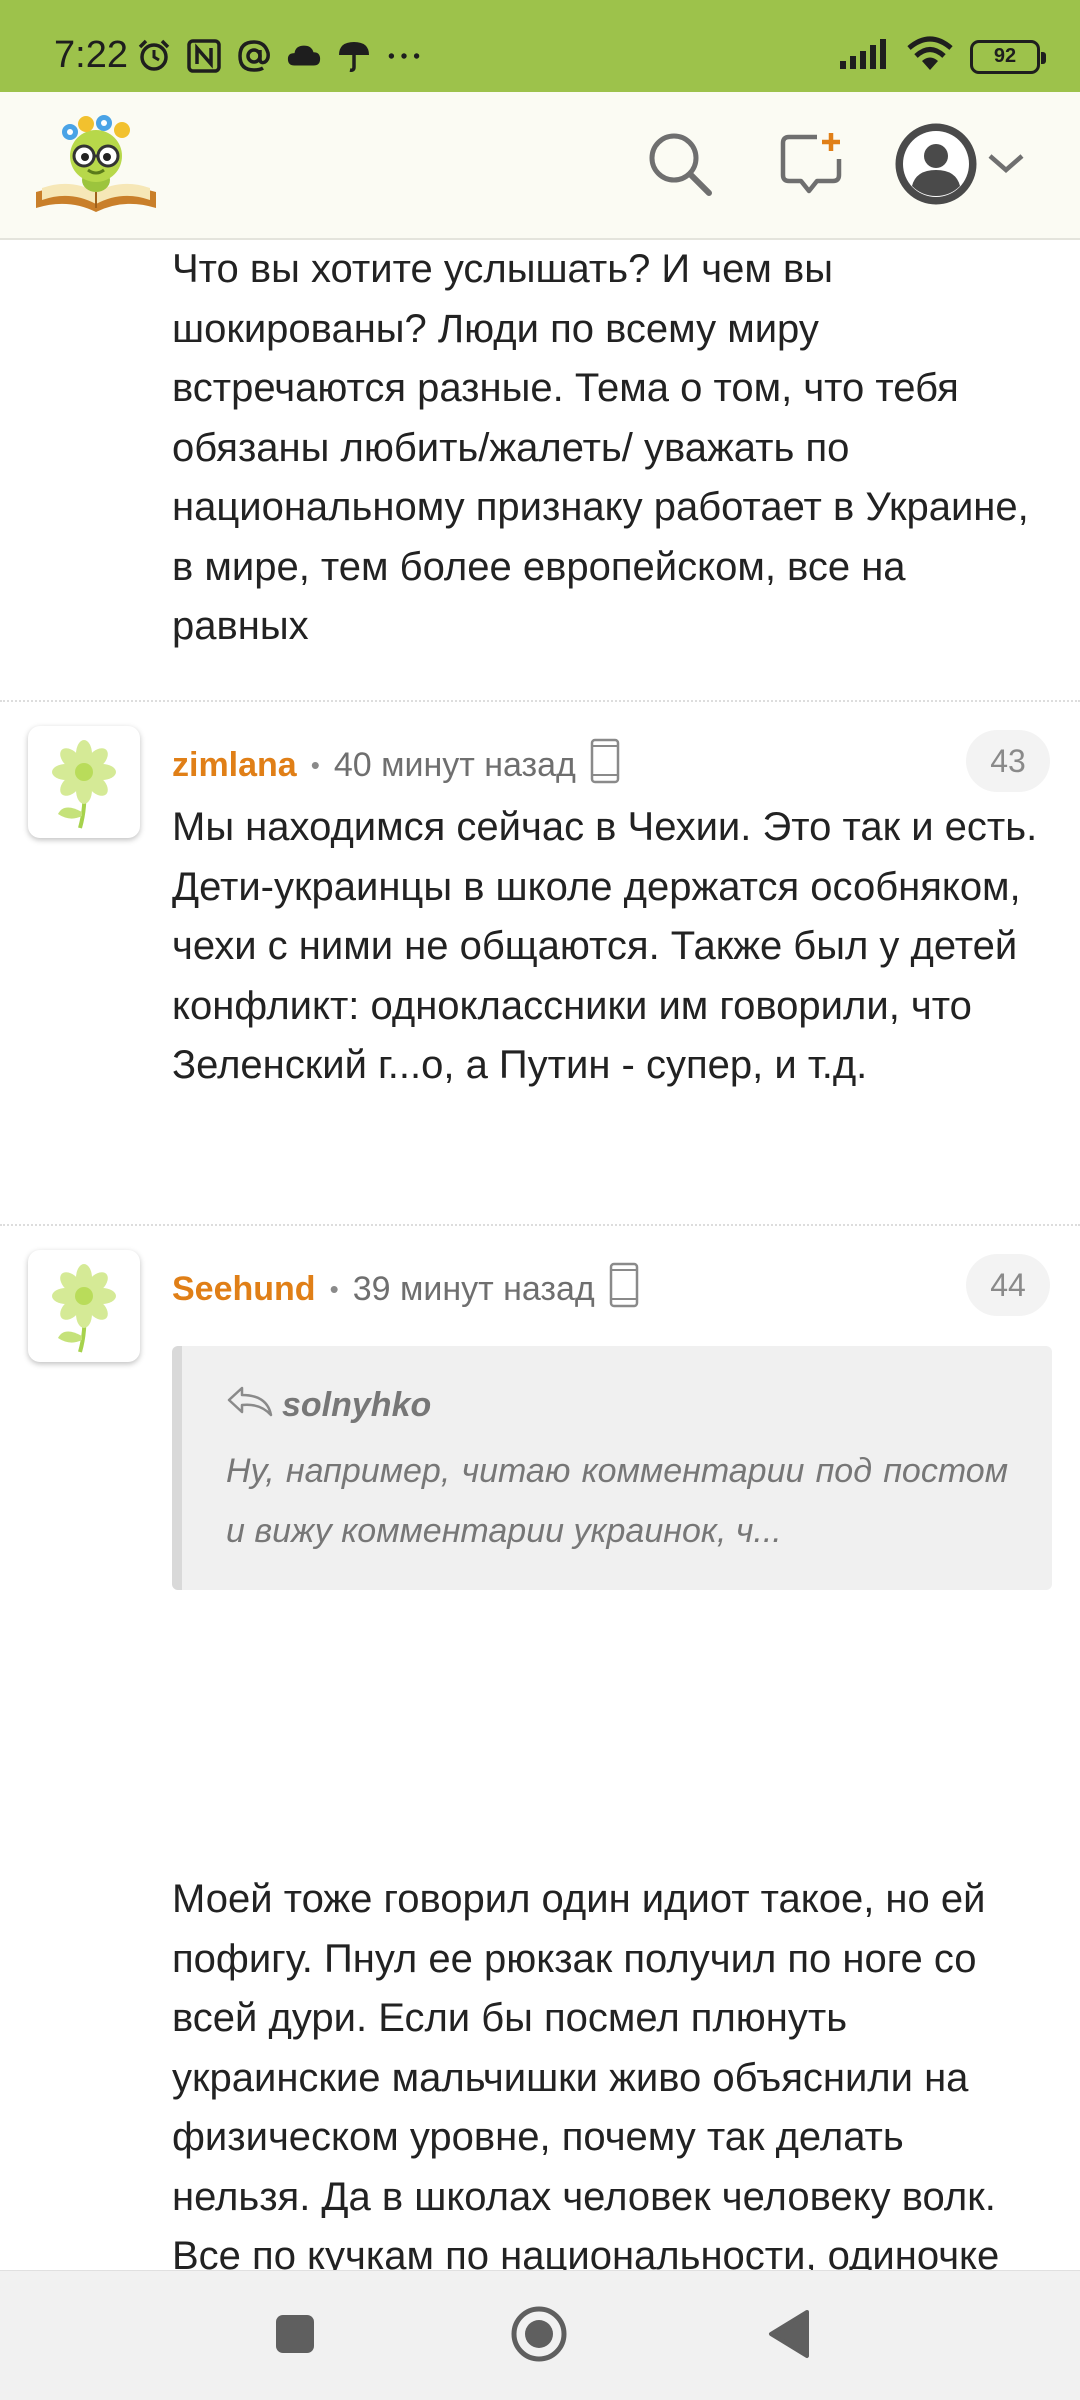 Image resolution: width=1080 pixels, height=2400 pixels. Describe the element at coordinates (91, 55) in the screenshot. I see `status-time: 7:22` at that location.